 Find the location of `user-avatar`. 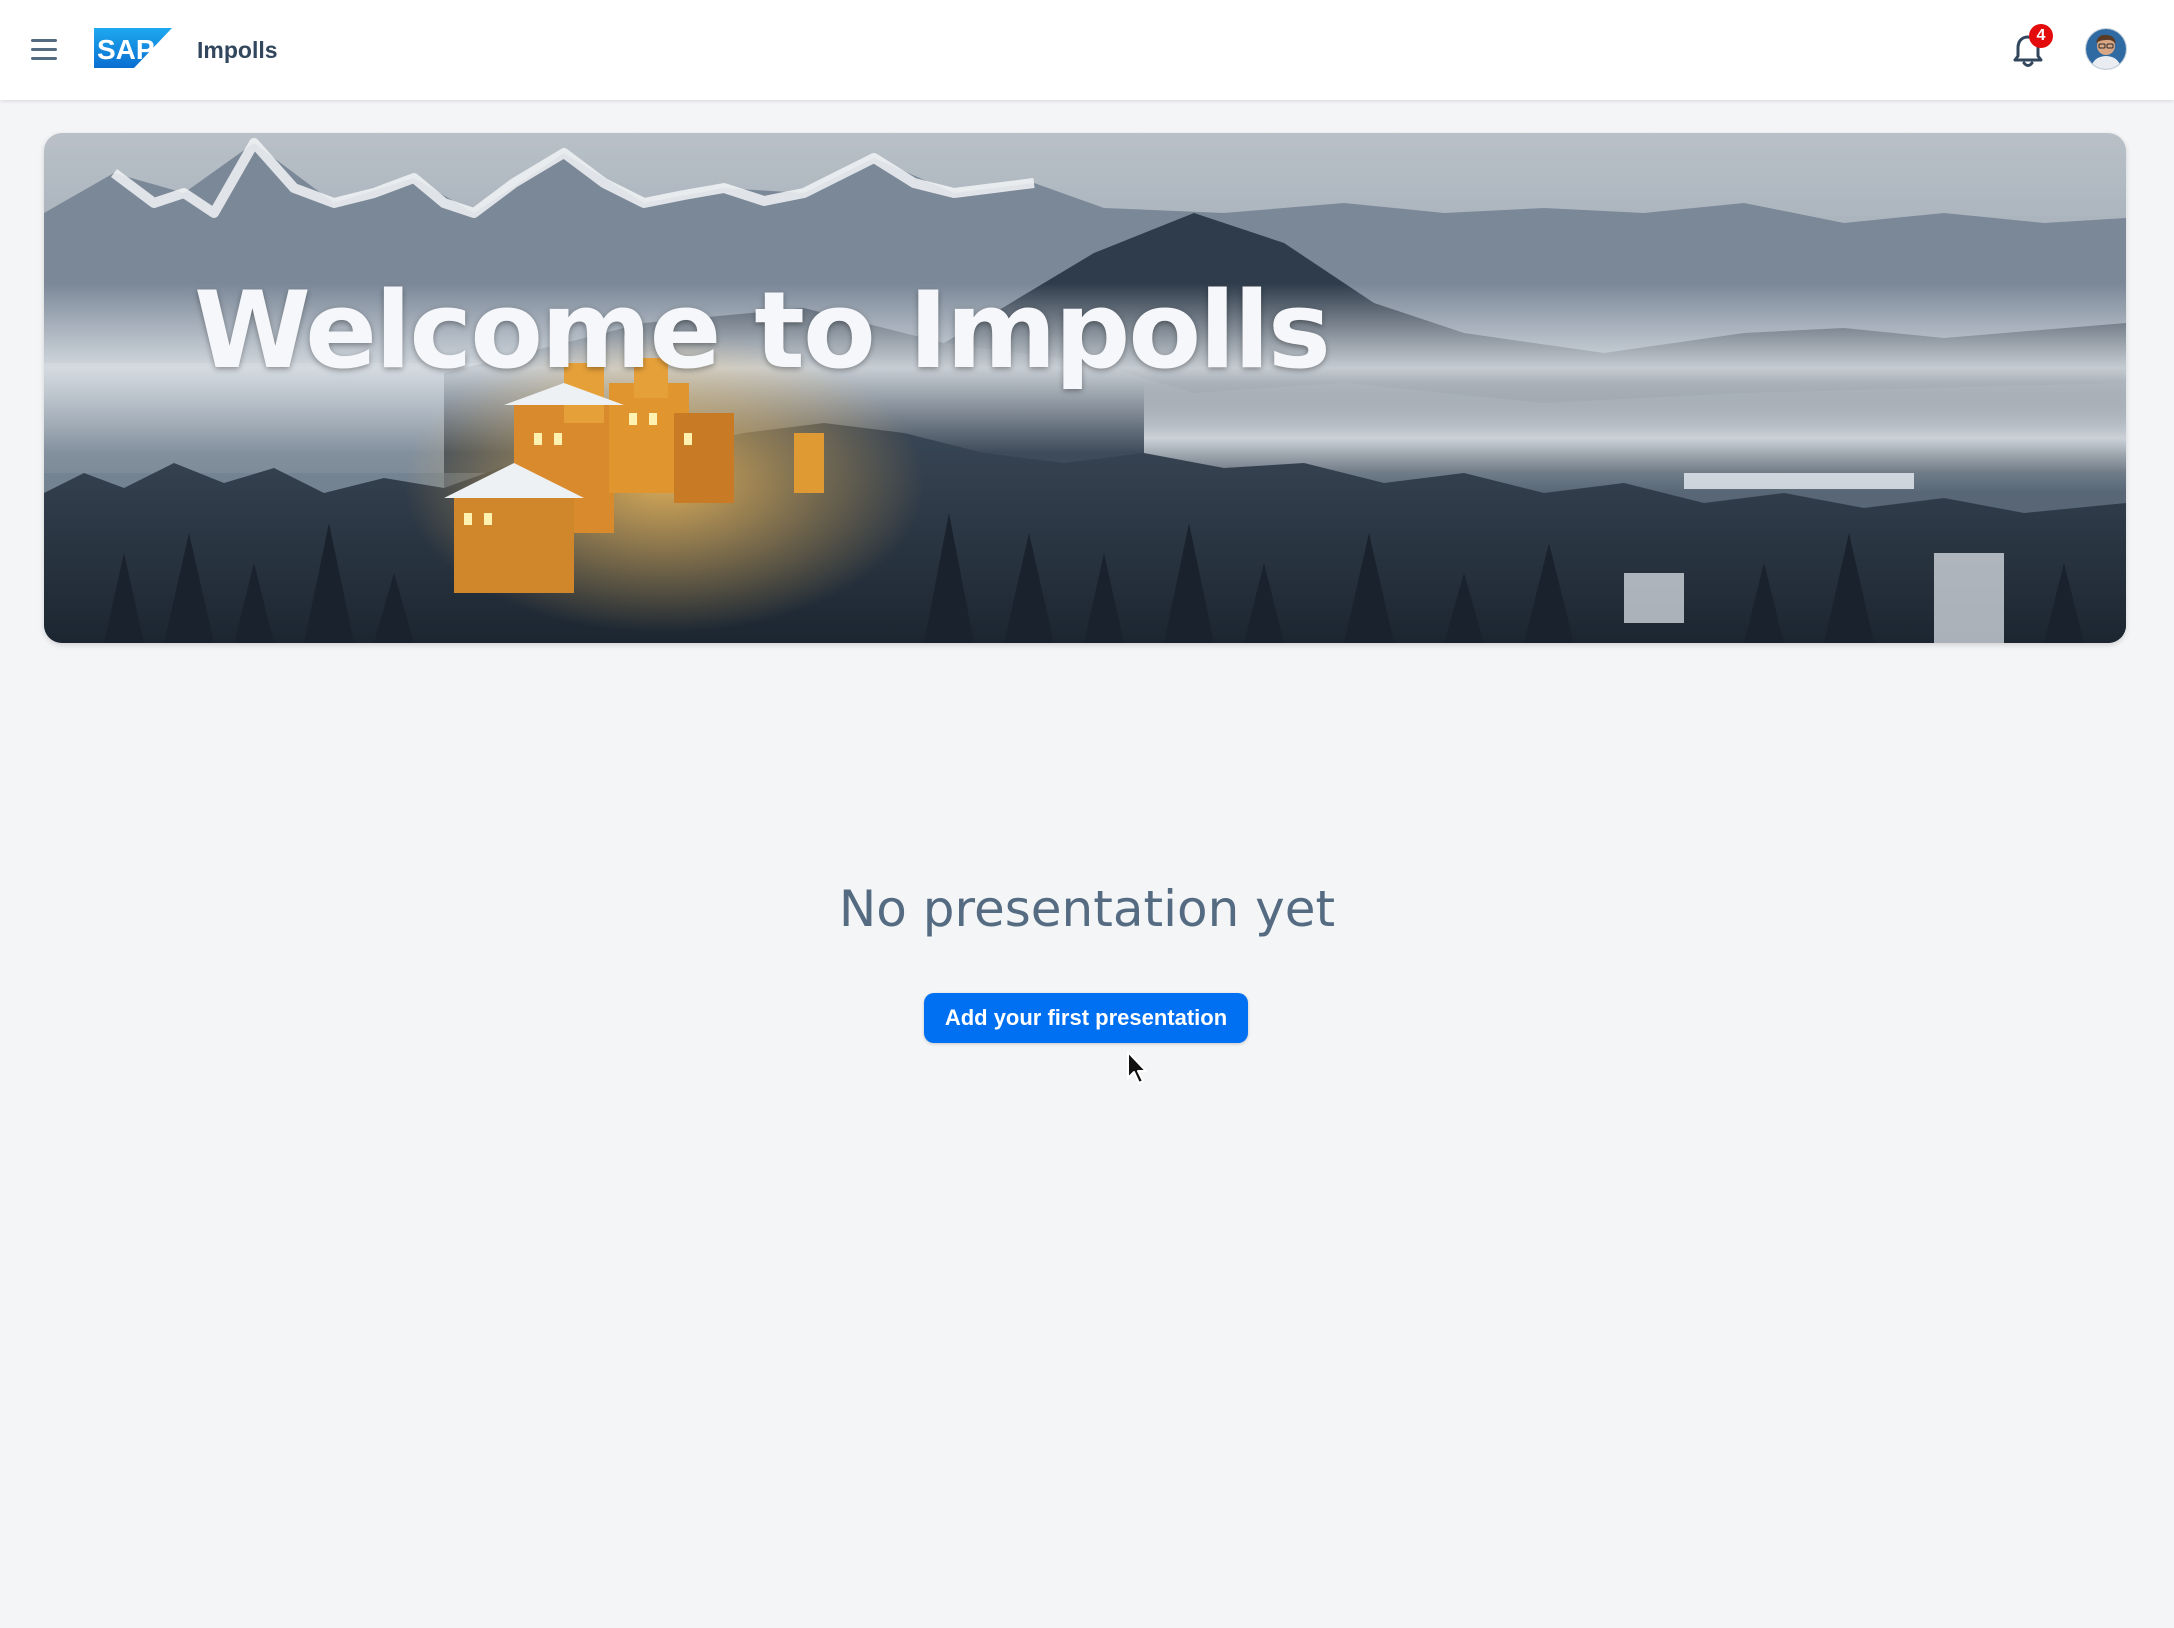

user-avatar is located at coordinates (2106, 49).